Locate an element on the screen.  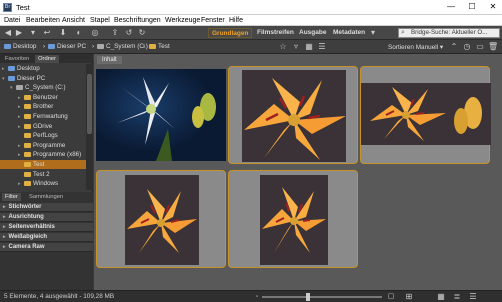
tab-sammlungen: Sammlungen is located at coordinates (46, 197).